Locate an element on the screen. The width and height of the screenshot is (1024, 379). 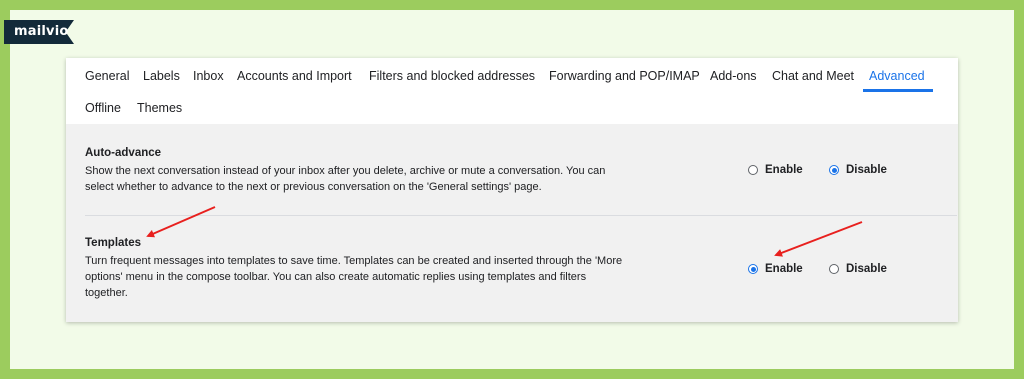
templates-disable-option: Disable is located at coordinates (858, 269).